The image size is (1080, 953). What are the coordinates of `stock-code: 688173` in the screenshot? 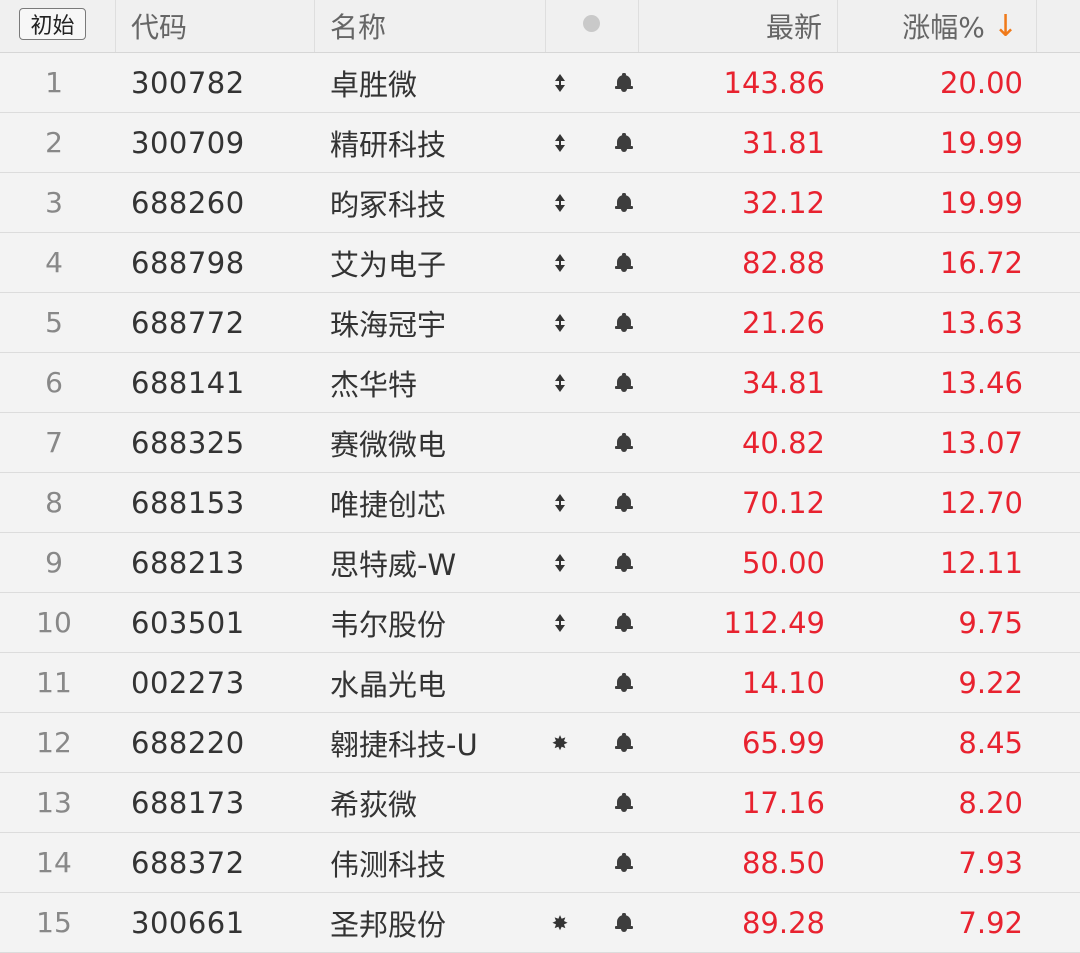 It's located at (188, 802).